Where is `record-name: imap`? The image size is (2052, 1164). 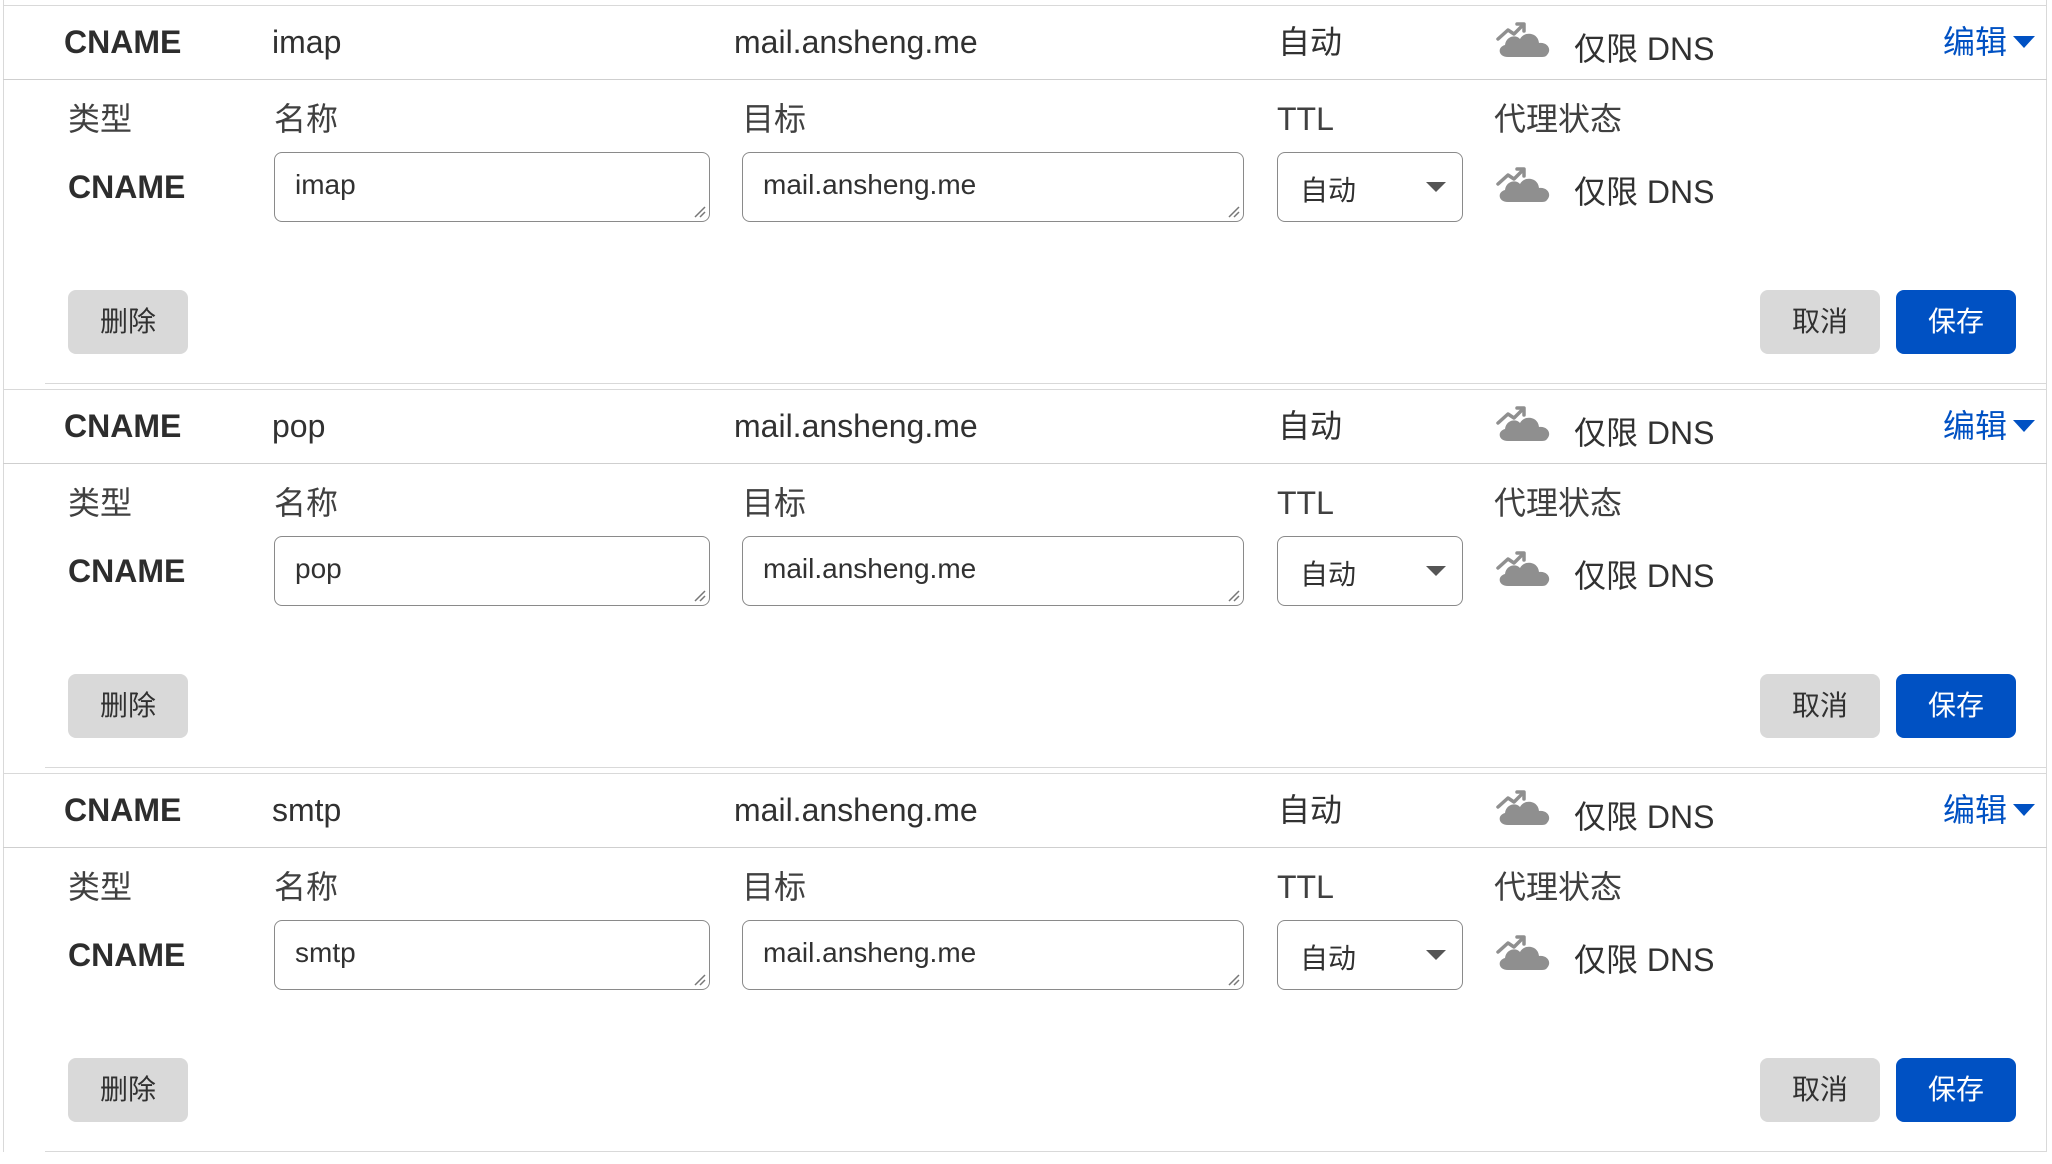 record-name: imap is located at coordinates (307, 42).